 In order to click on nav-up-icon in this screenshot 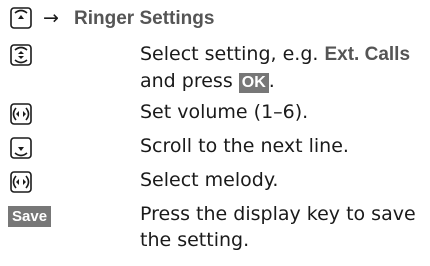, I will do `click(21, 18)`.